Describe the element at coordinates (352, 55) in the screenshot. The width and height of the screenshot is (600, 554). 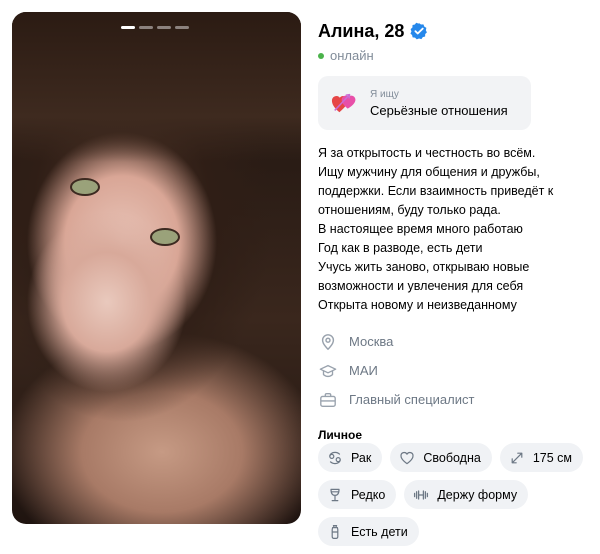
I see `online-status-text: онлайн` at that location.